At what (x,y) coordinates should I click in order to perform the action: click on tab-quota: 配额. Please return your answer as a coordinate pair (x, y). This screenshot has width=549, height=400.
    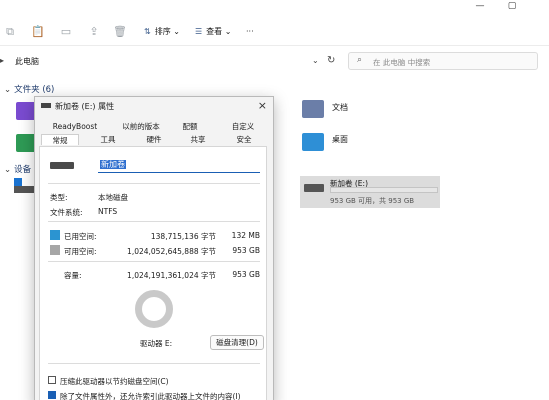
    Looking at the image, I should click on (190, 126).